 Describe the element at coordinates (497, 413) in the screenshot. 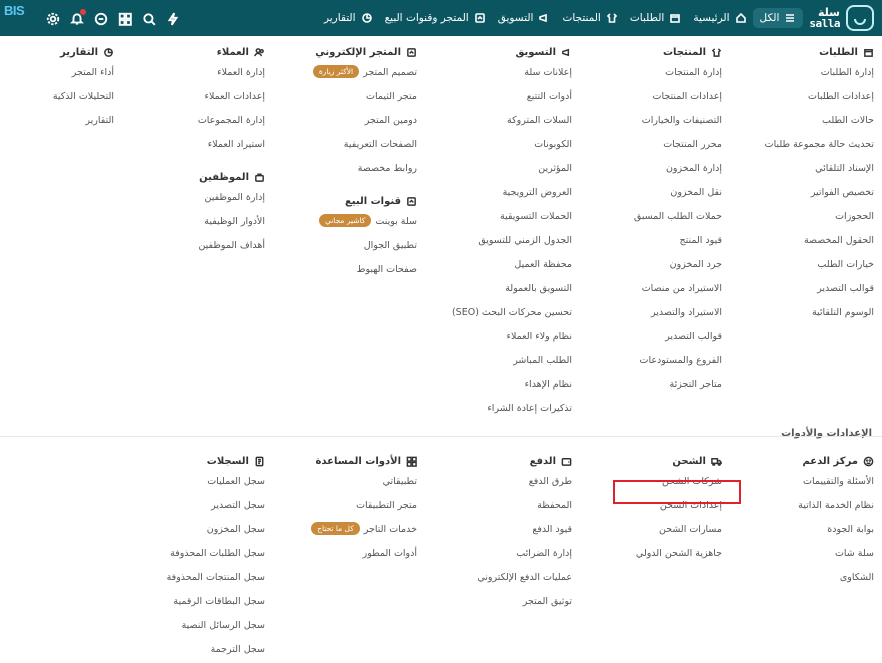

I see `menu-link: تذكيرات إعادة الشراء` at that location.